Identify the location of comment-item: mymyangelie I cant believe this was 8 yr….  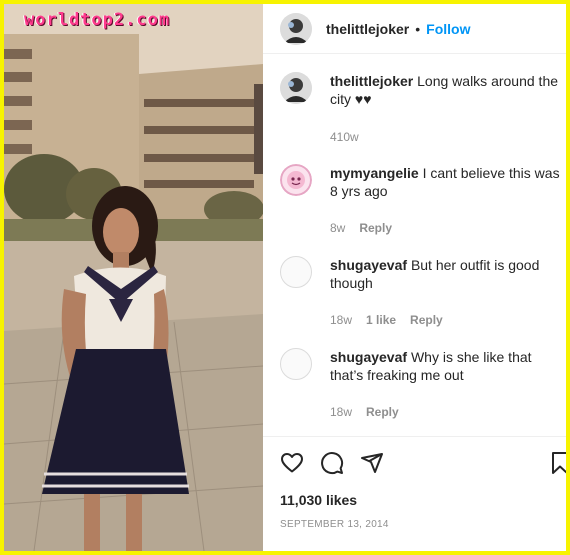
(420, 199).